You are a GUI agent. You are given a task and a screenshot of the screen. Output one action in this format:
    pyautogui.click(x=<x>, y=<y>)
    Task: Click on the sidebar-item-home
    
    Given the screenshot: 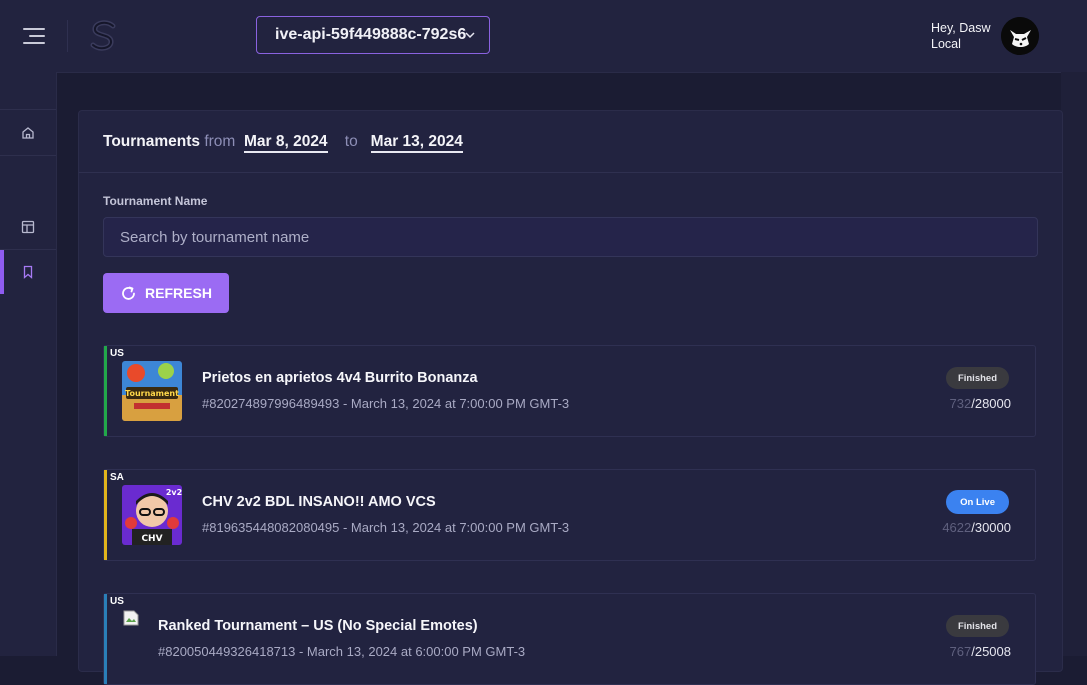 What is the action you would take?
    pyautogui.click(x=28, y=133)
    